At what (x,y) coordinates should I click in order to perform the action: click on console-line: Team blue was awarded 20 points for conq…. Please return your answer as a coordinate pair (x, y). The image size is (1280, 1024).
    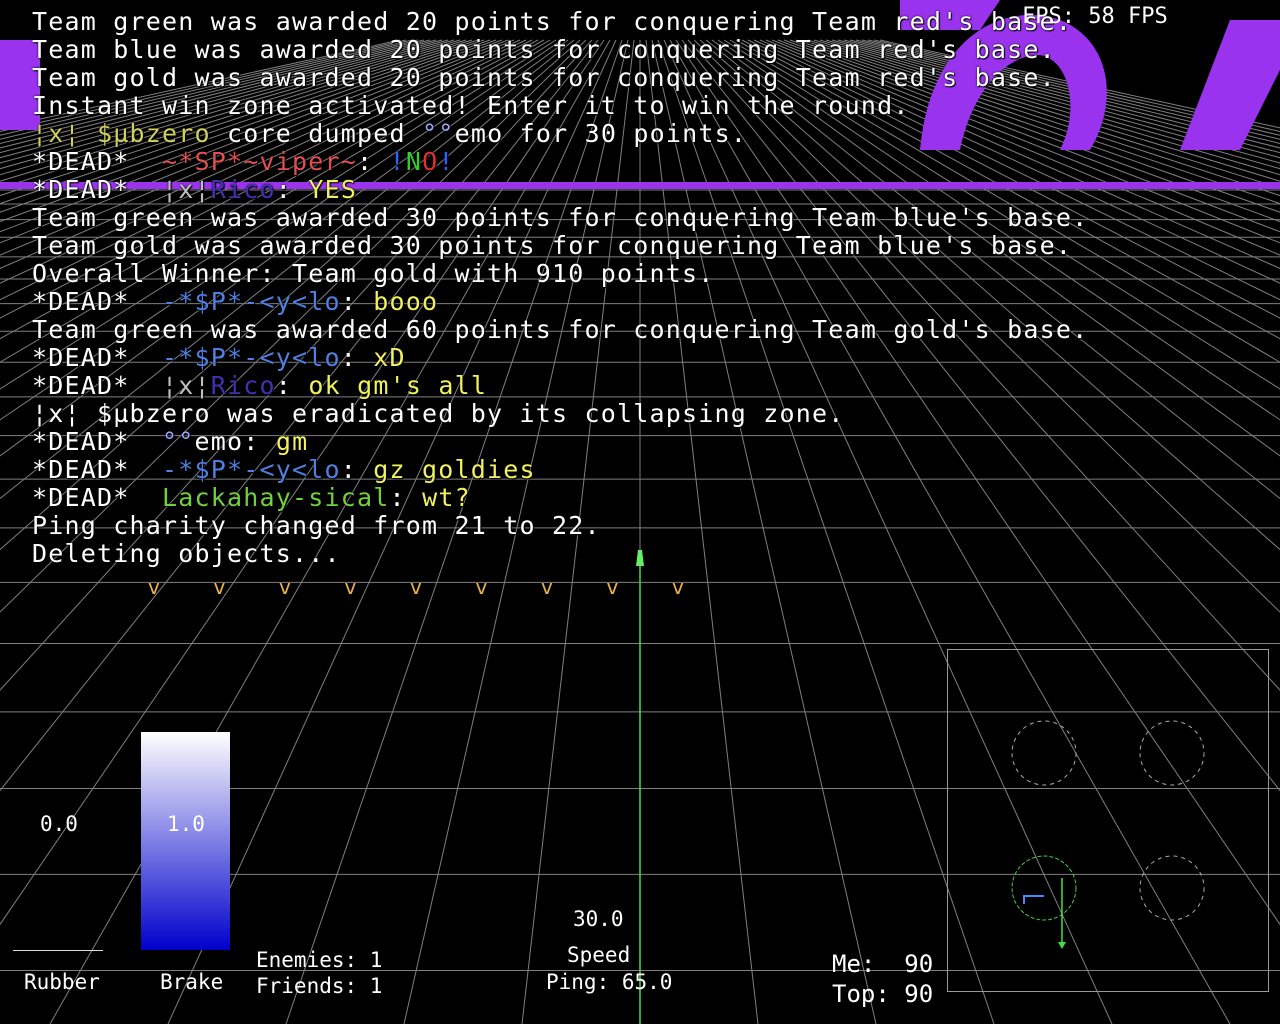
    Looking at the image, I should click on (652, 50).